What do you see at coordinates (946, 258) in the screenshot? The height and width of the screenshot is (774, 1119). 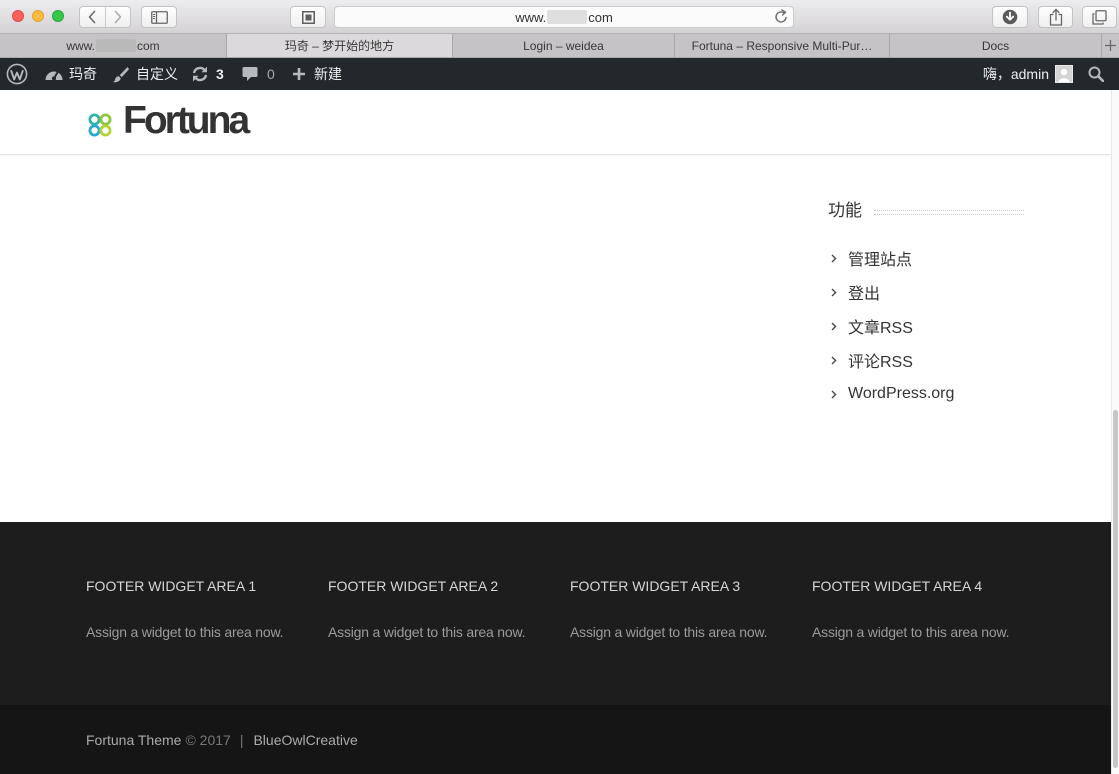 I see `sidebar-link-site-admin: 管理站点` at bounding box center [946, 258].